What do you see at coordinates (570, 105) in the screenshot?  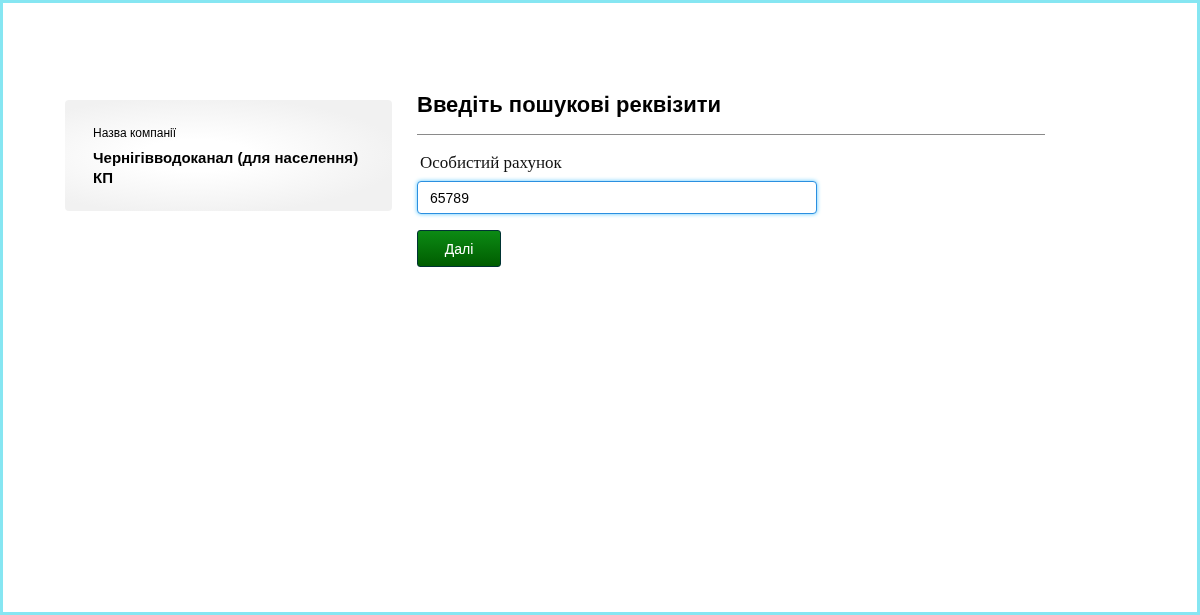 I see `form-title: Введіть пошукові реквізити` at bounding box center [570, 105].